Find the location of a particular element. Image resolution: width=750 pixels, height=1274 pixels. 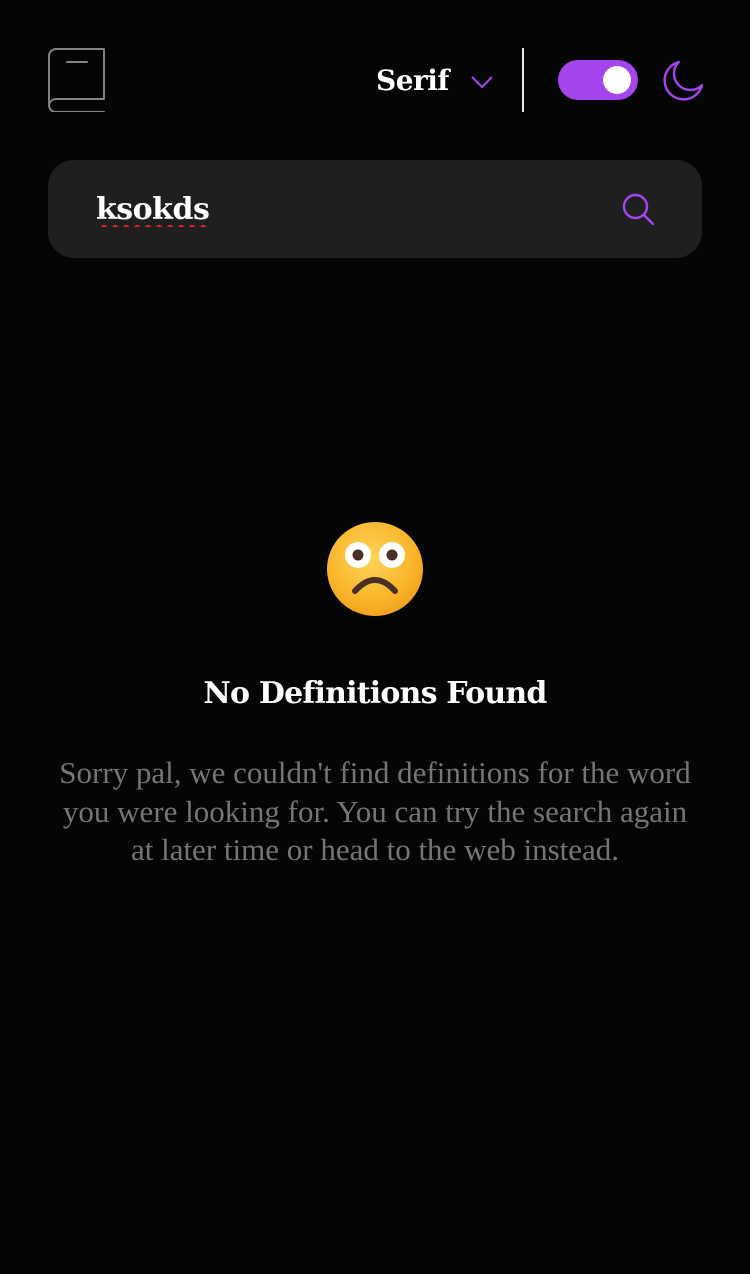

moon-icon is located at coordinates (683, 80).